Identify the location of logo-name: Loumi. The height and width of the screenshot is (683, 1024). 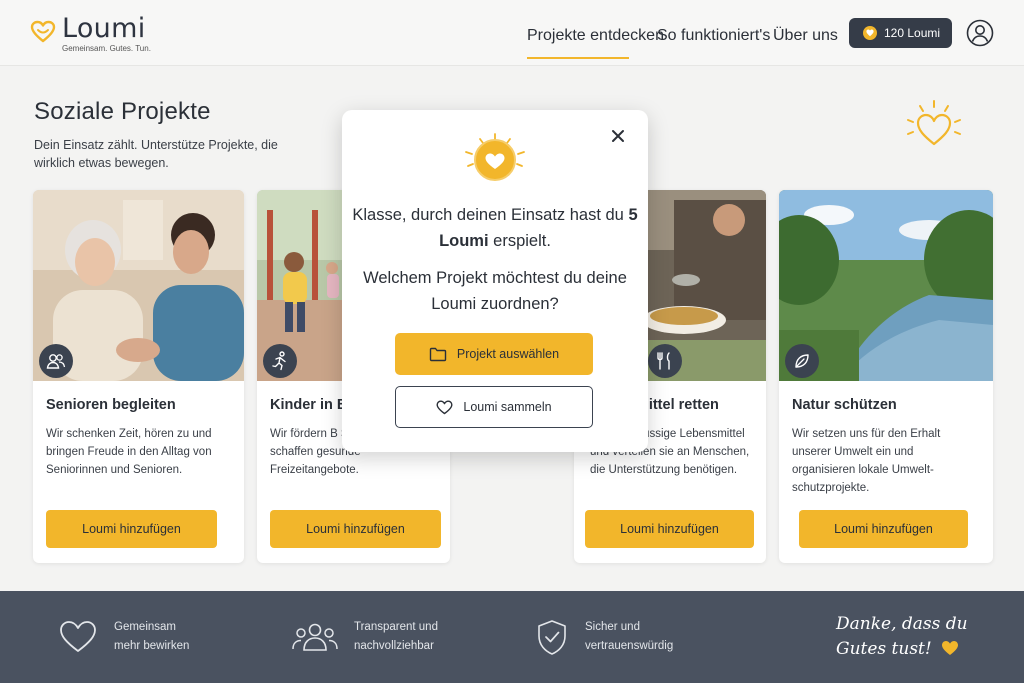
(104, 28).